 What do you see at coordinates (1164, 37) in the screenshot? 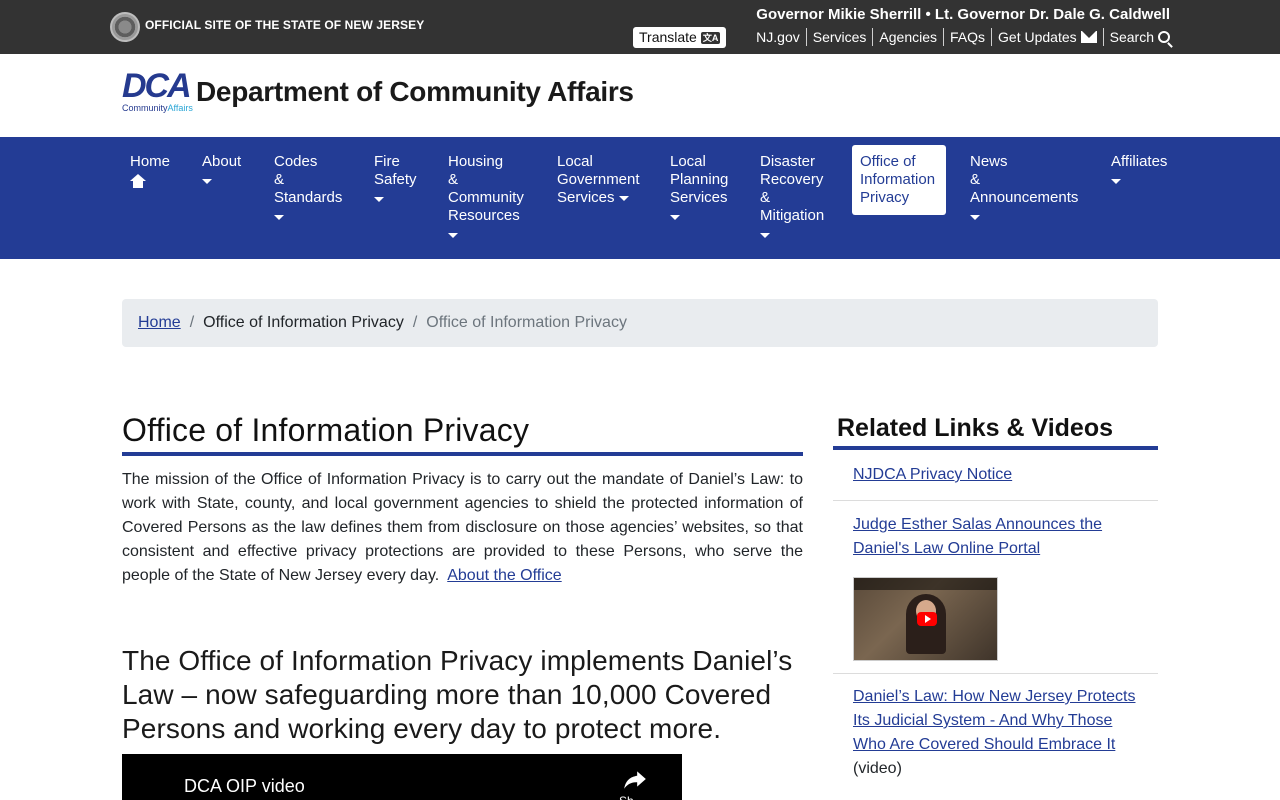
I see `search-icon` at bounding box center [1164, 37].